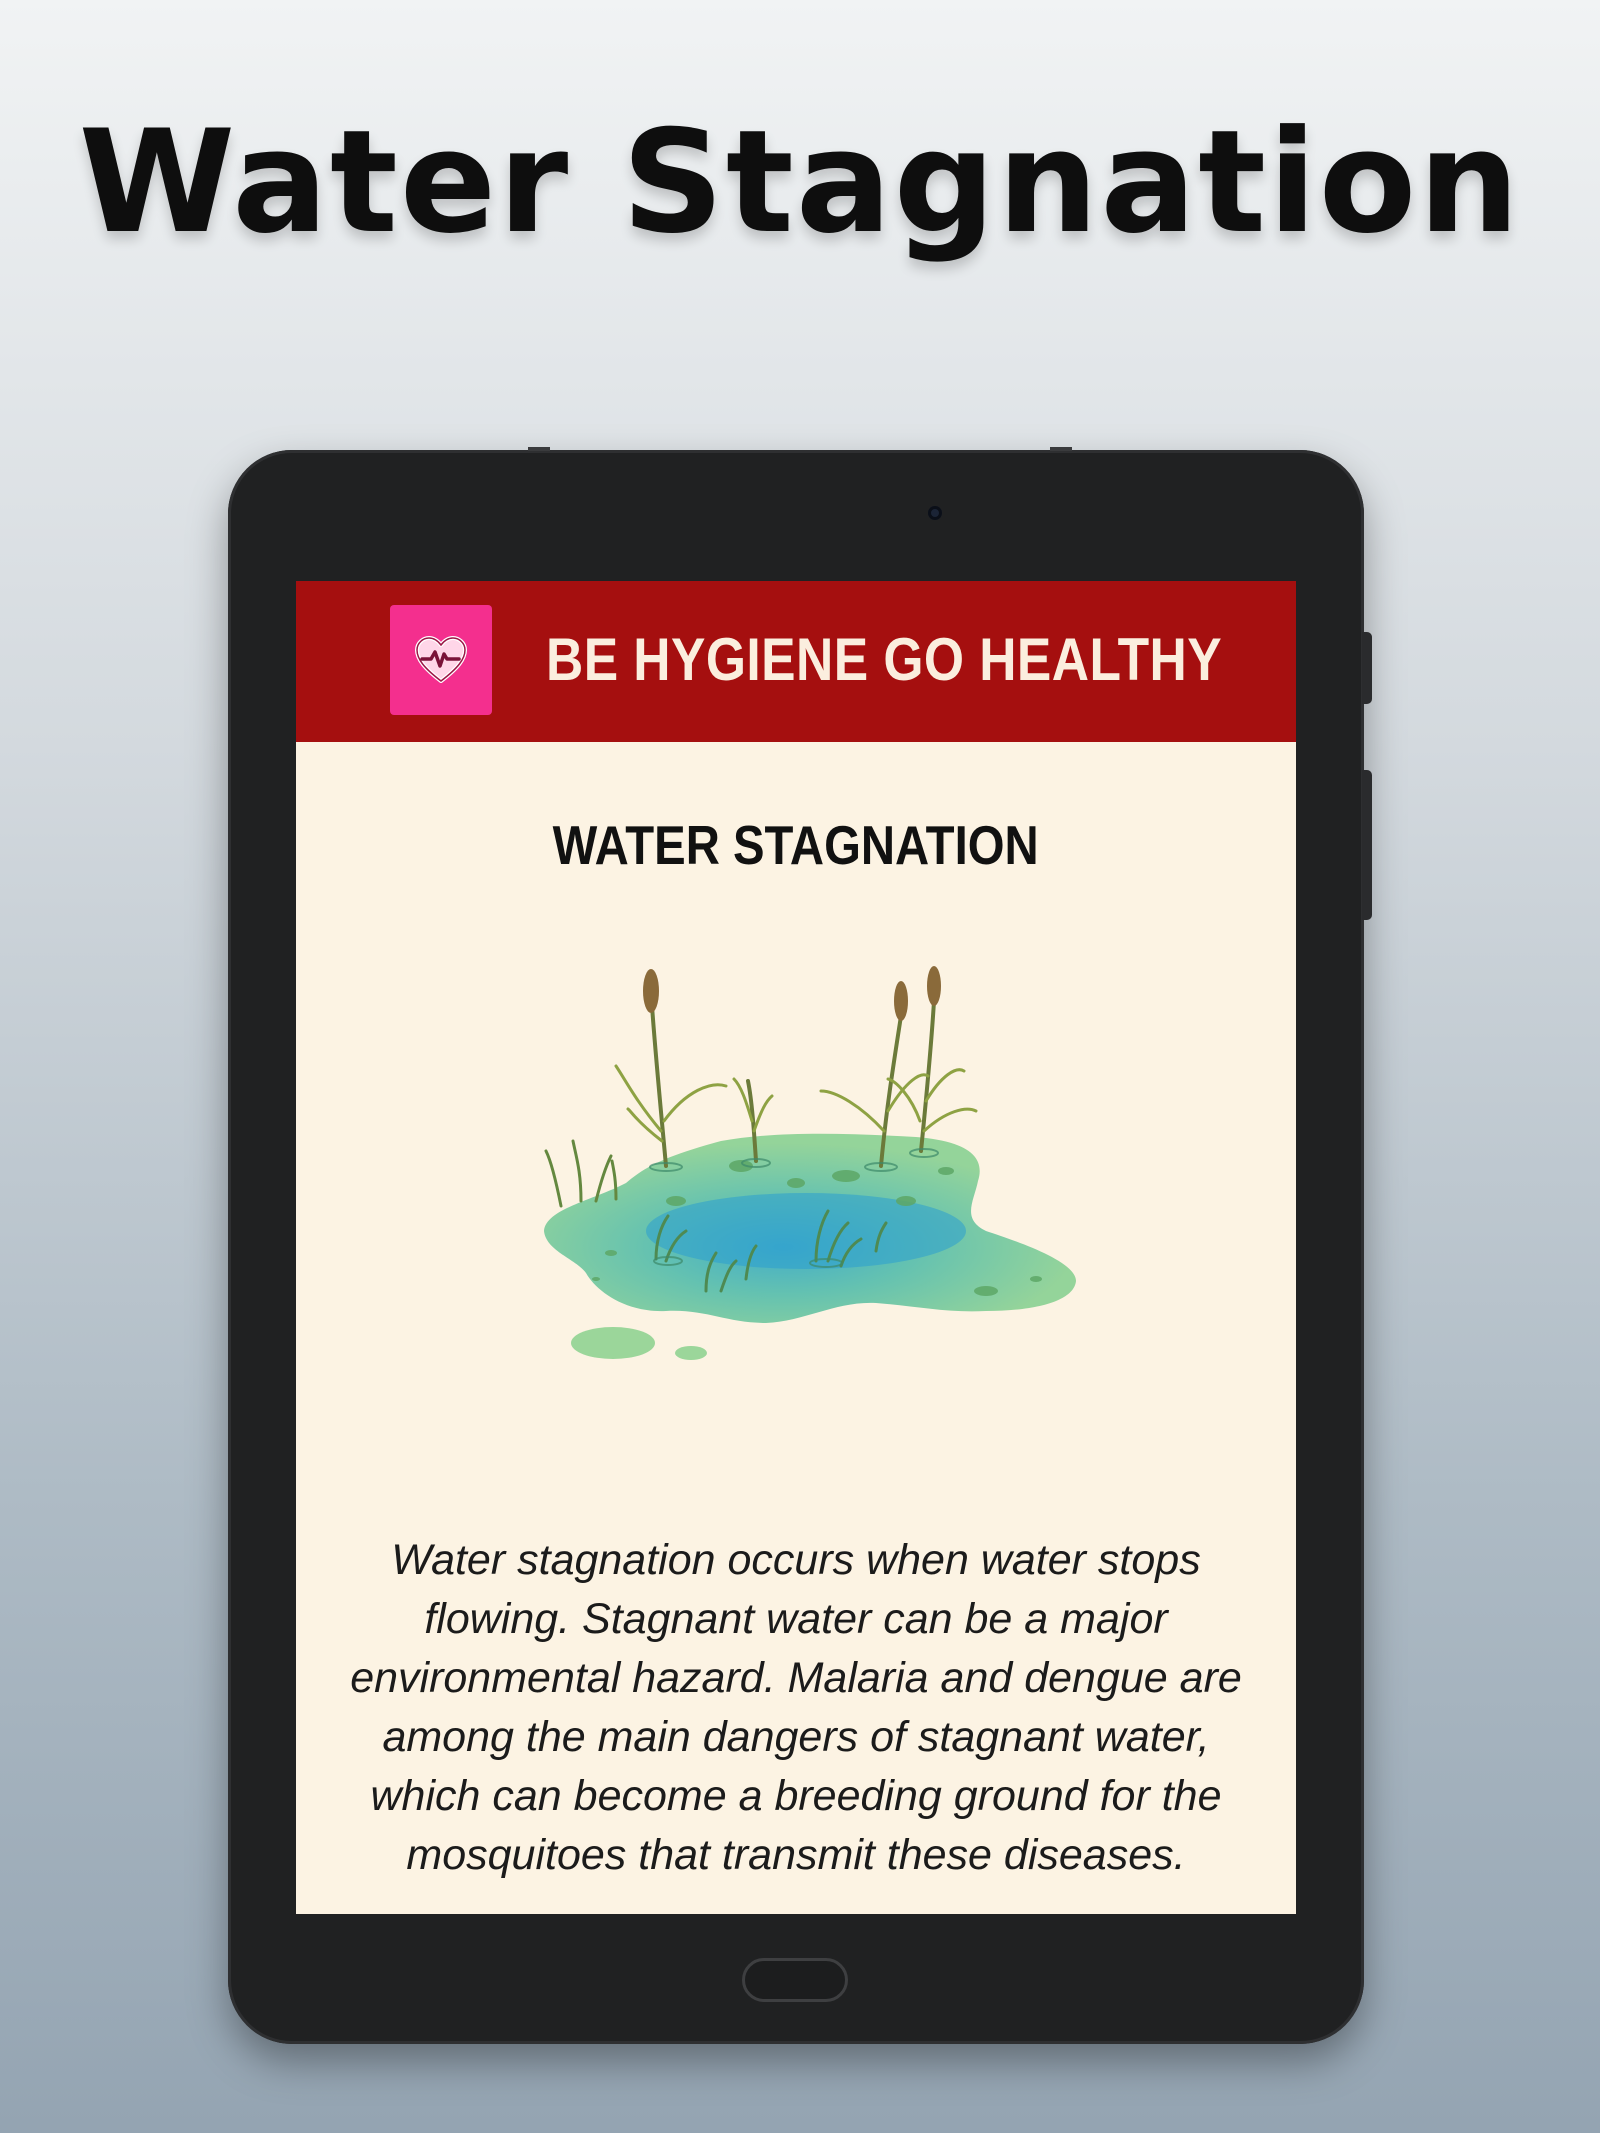 This screenshot has width=1600, height=2133. I want to click on front-camera, so click(935, 513).